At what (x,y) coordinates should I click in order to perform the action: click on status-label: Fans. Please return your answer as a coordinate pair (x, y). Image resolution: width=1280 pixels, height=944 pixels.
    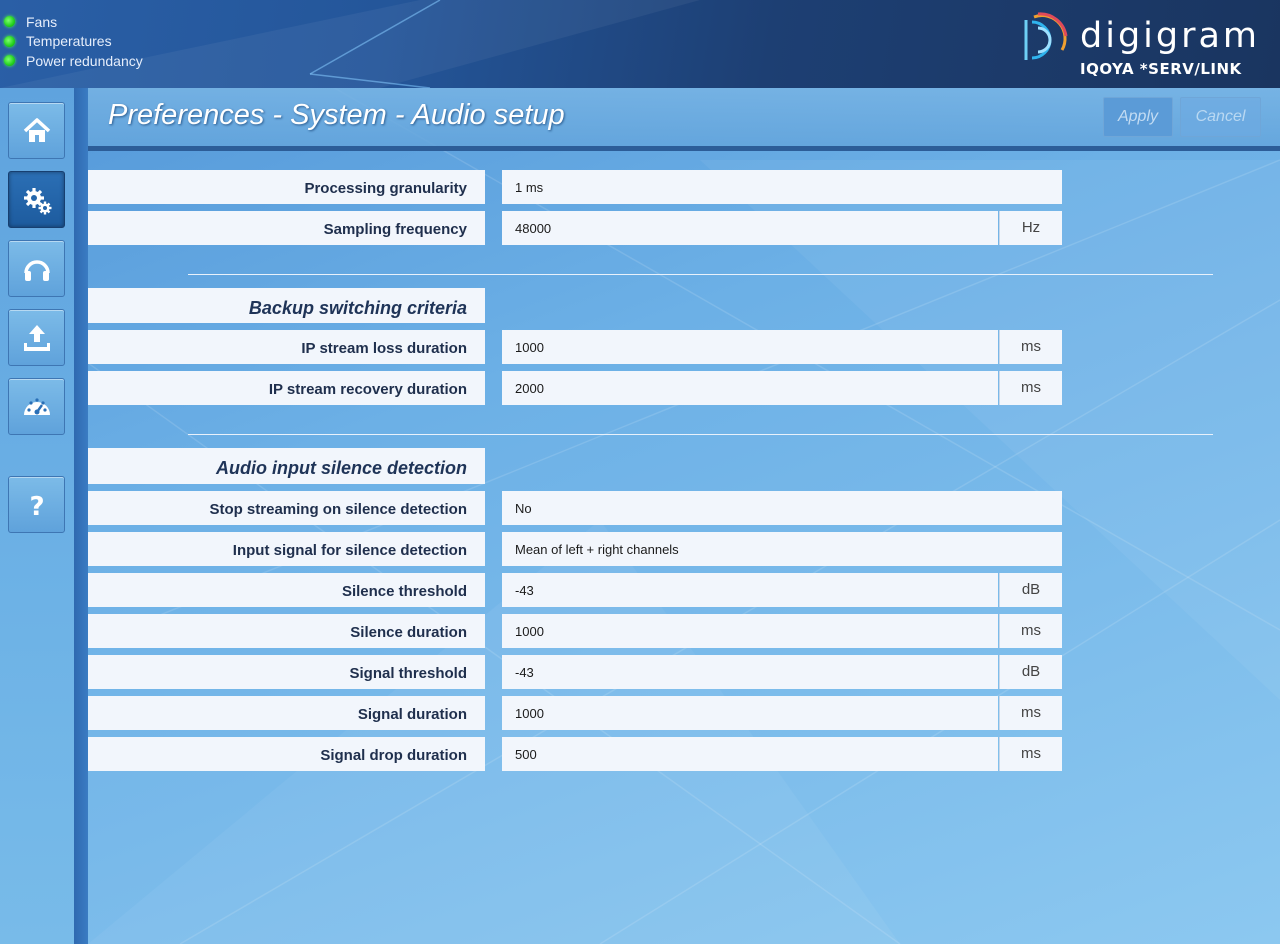
    Looking at the image, I should click on (42, 21).